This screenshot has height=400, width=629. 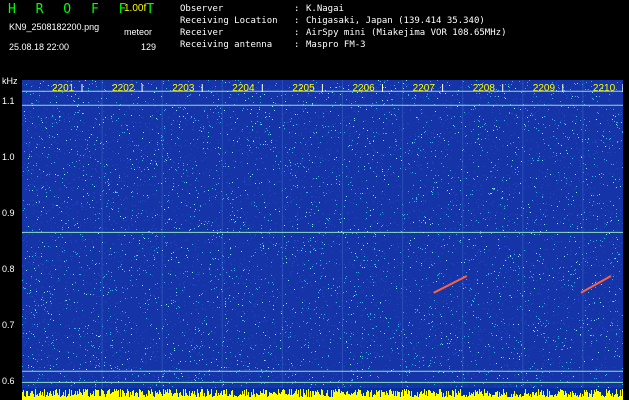 What do you see at coordinates (229, 21) in the screenshot?
I see `location-label: Receiving Location` at bounding box center [229, 21].